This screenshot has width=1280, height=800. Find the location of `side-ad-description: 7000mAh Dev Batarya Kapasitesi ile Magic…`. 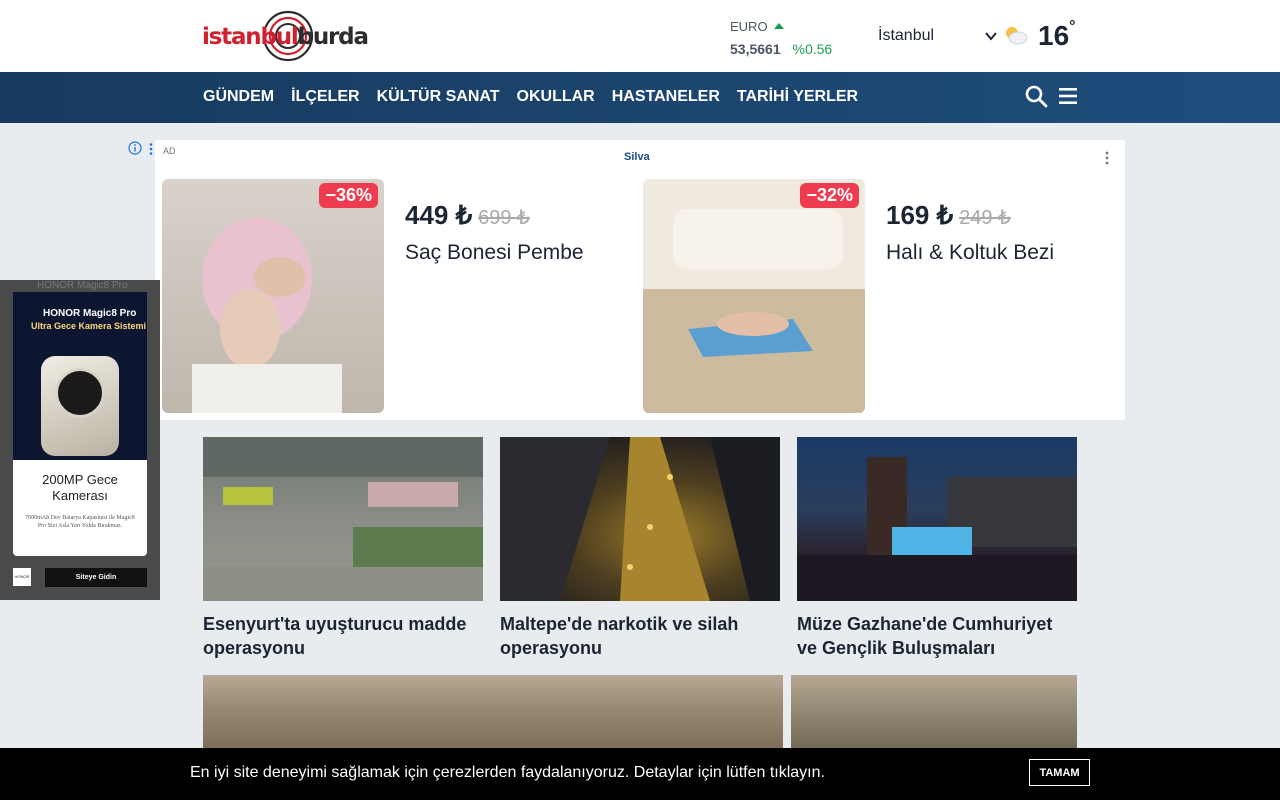

side-ad-description: 7000mAh Dev Batarya Kapasitesi ile Magic… is located at coordinates (80, 522).